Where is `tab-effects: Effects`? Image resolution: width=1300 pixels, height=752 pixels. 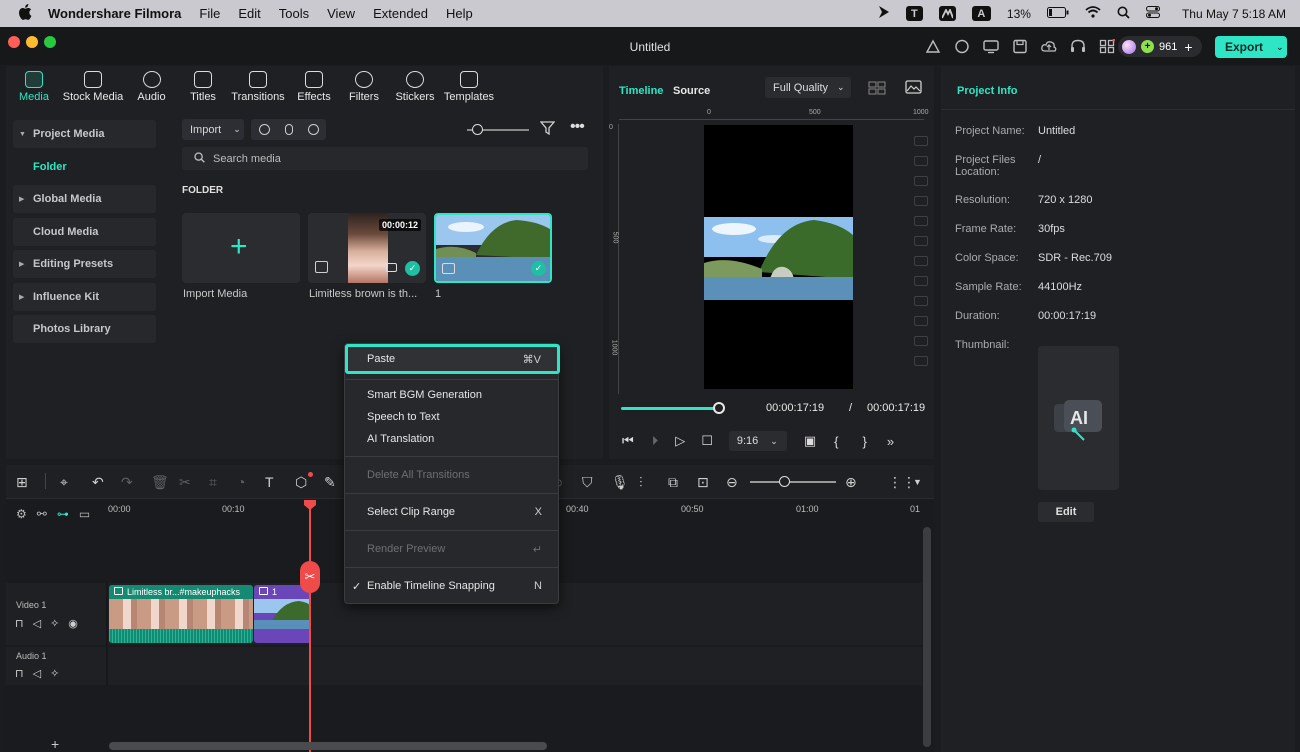 tab-effects: Effects is located at coordinates (314, 89).